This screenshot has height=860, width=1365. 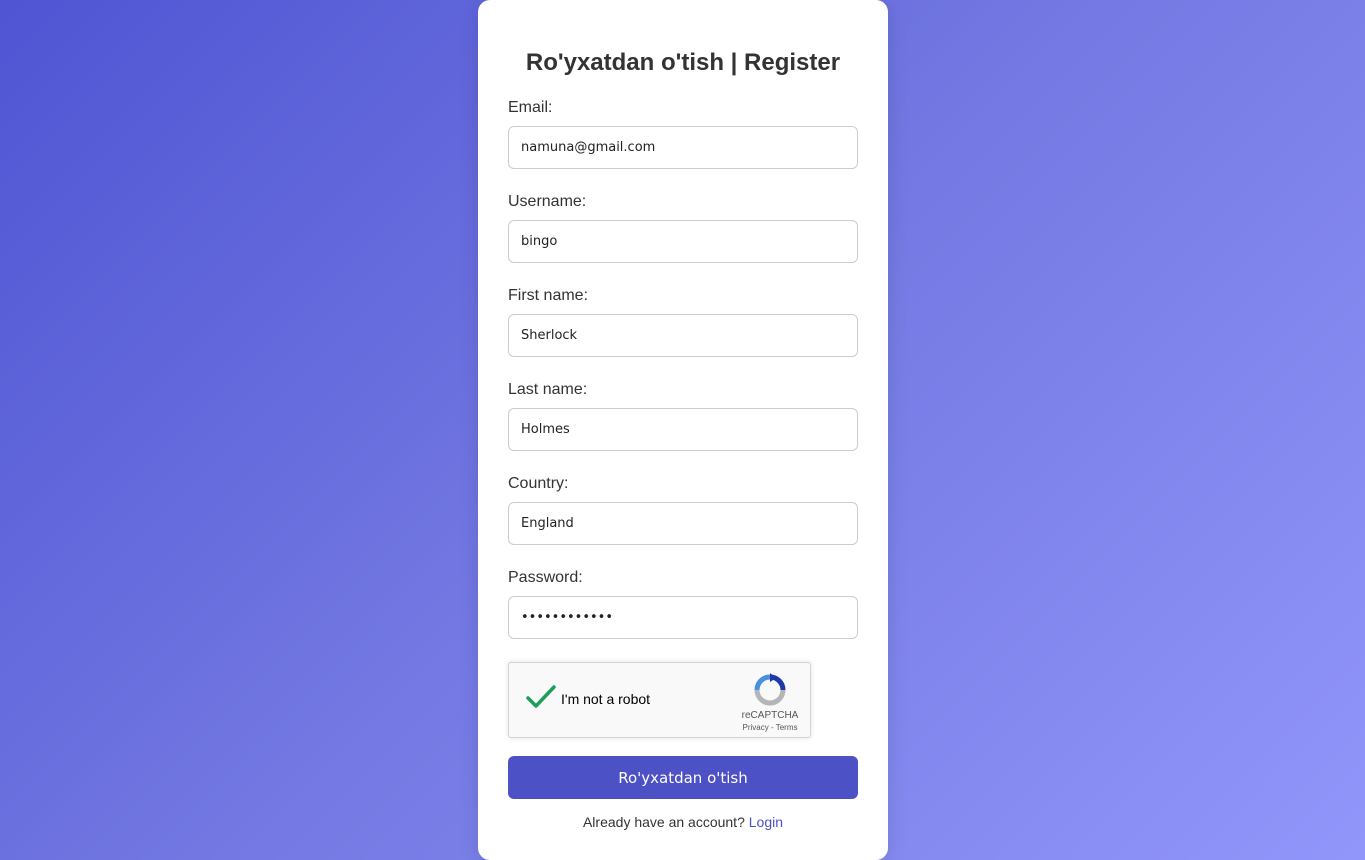 I want to click on country-field-group: Country:, so click(x=683, y=509).